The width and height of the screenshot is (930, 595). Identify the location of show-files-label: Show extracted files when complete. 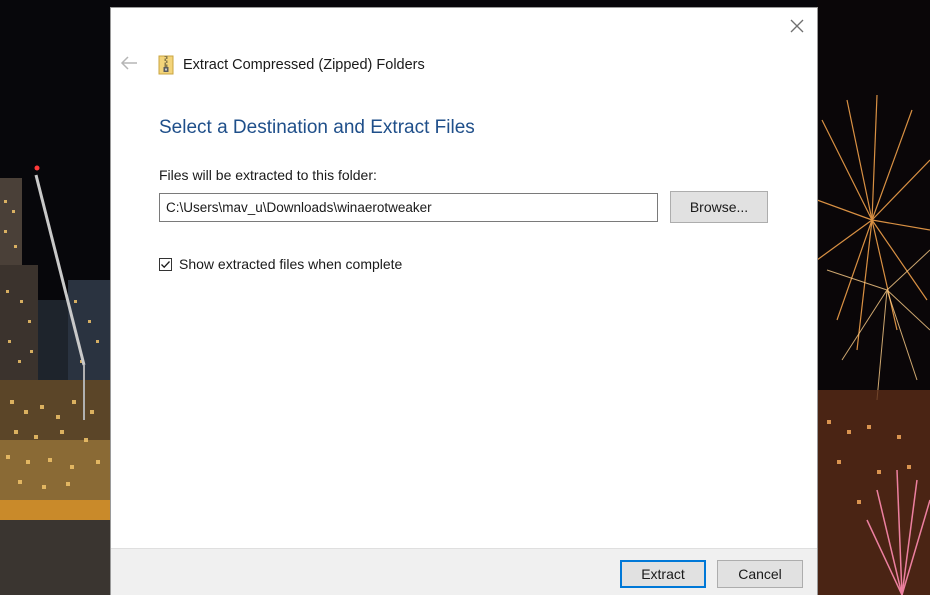
(291, 264).